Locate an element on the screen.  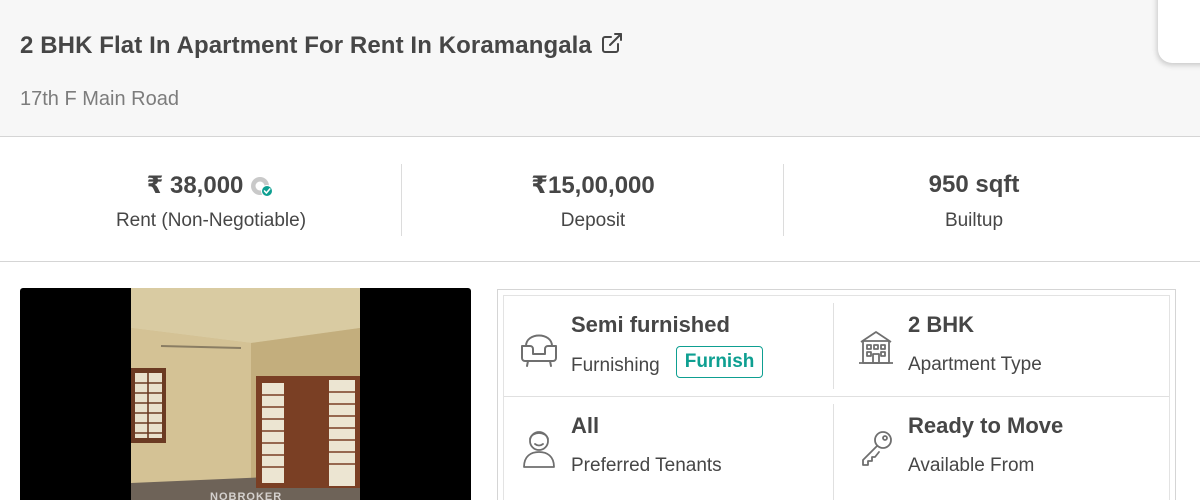
rent-value-row: ₹ 38,000 is located at coordinates (211, 185).